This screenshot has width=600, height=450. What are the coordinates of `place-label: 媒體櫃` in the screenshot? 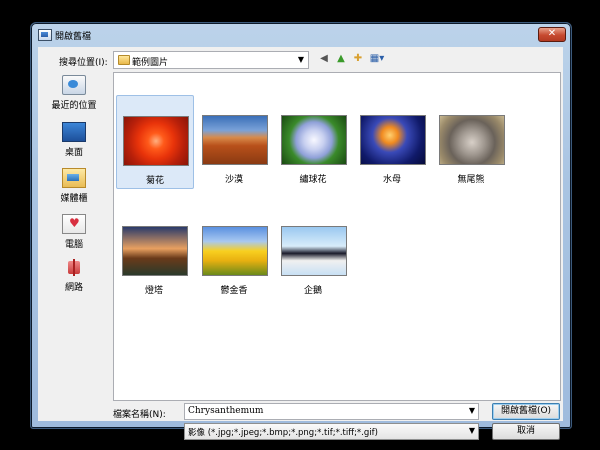 It's located at (74, 199).